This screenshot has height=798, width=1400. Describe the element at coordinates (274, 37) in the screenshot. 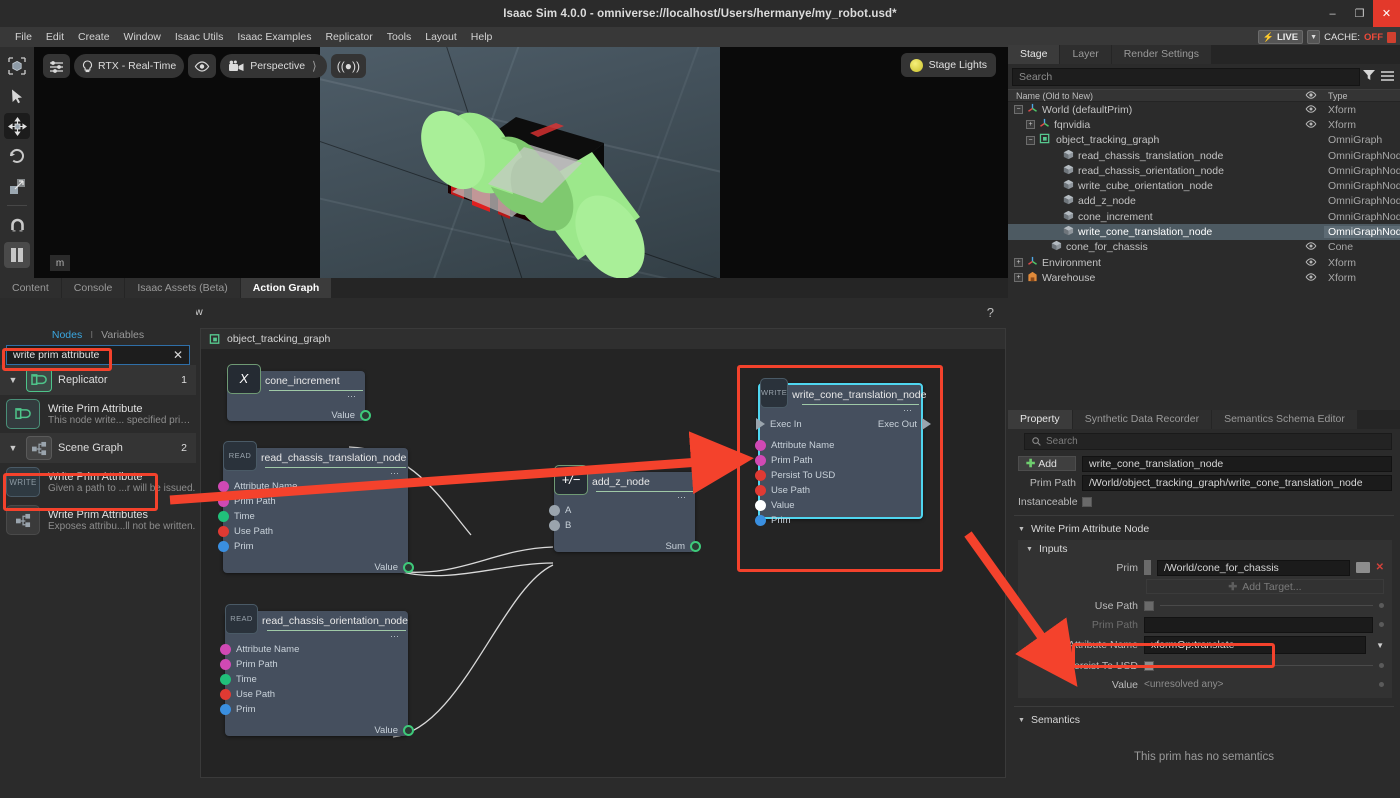

I see `menu-isaac-examples: Isaac Examples` at that location.